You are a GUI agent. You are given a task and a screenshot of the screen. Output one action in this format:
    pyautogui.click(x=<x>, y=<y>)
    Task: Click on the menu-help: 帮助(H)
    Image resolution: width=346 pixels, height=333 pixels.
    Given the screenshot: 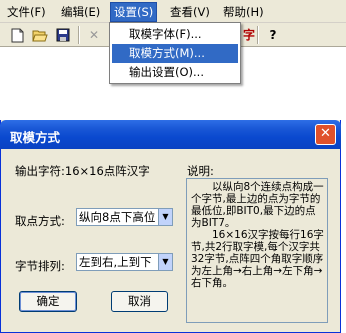 What is the action you would take?
    pyautogui.click(x=243, y=12)
    